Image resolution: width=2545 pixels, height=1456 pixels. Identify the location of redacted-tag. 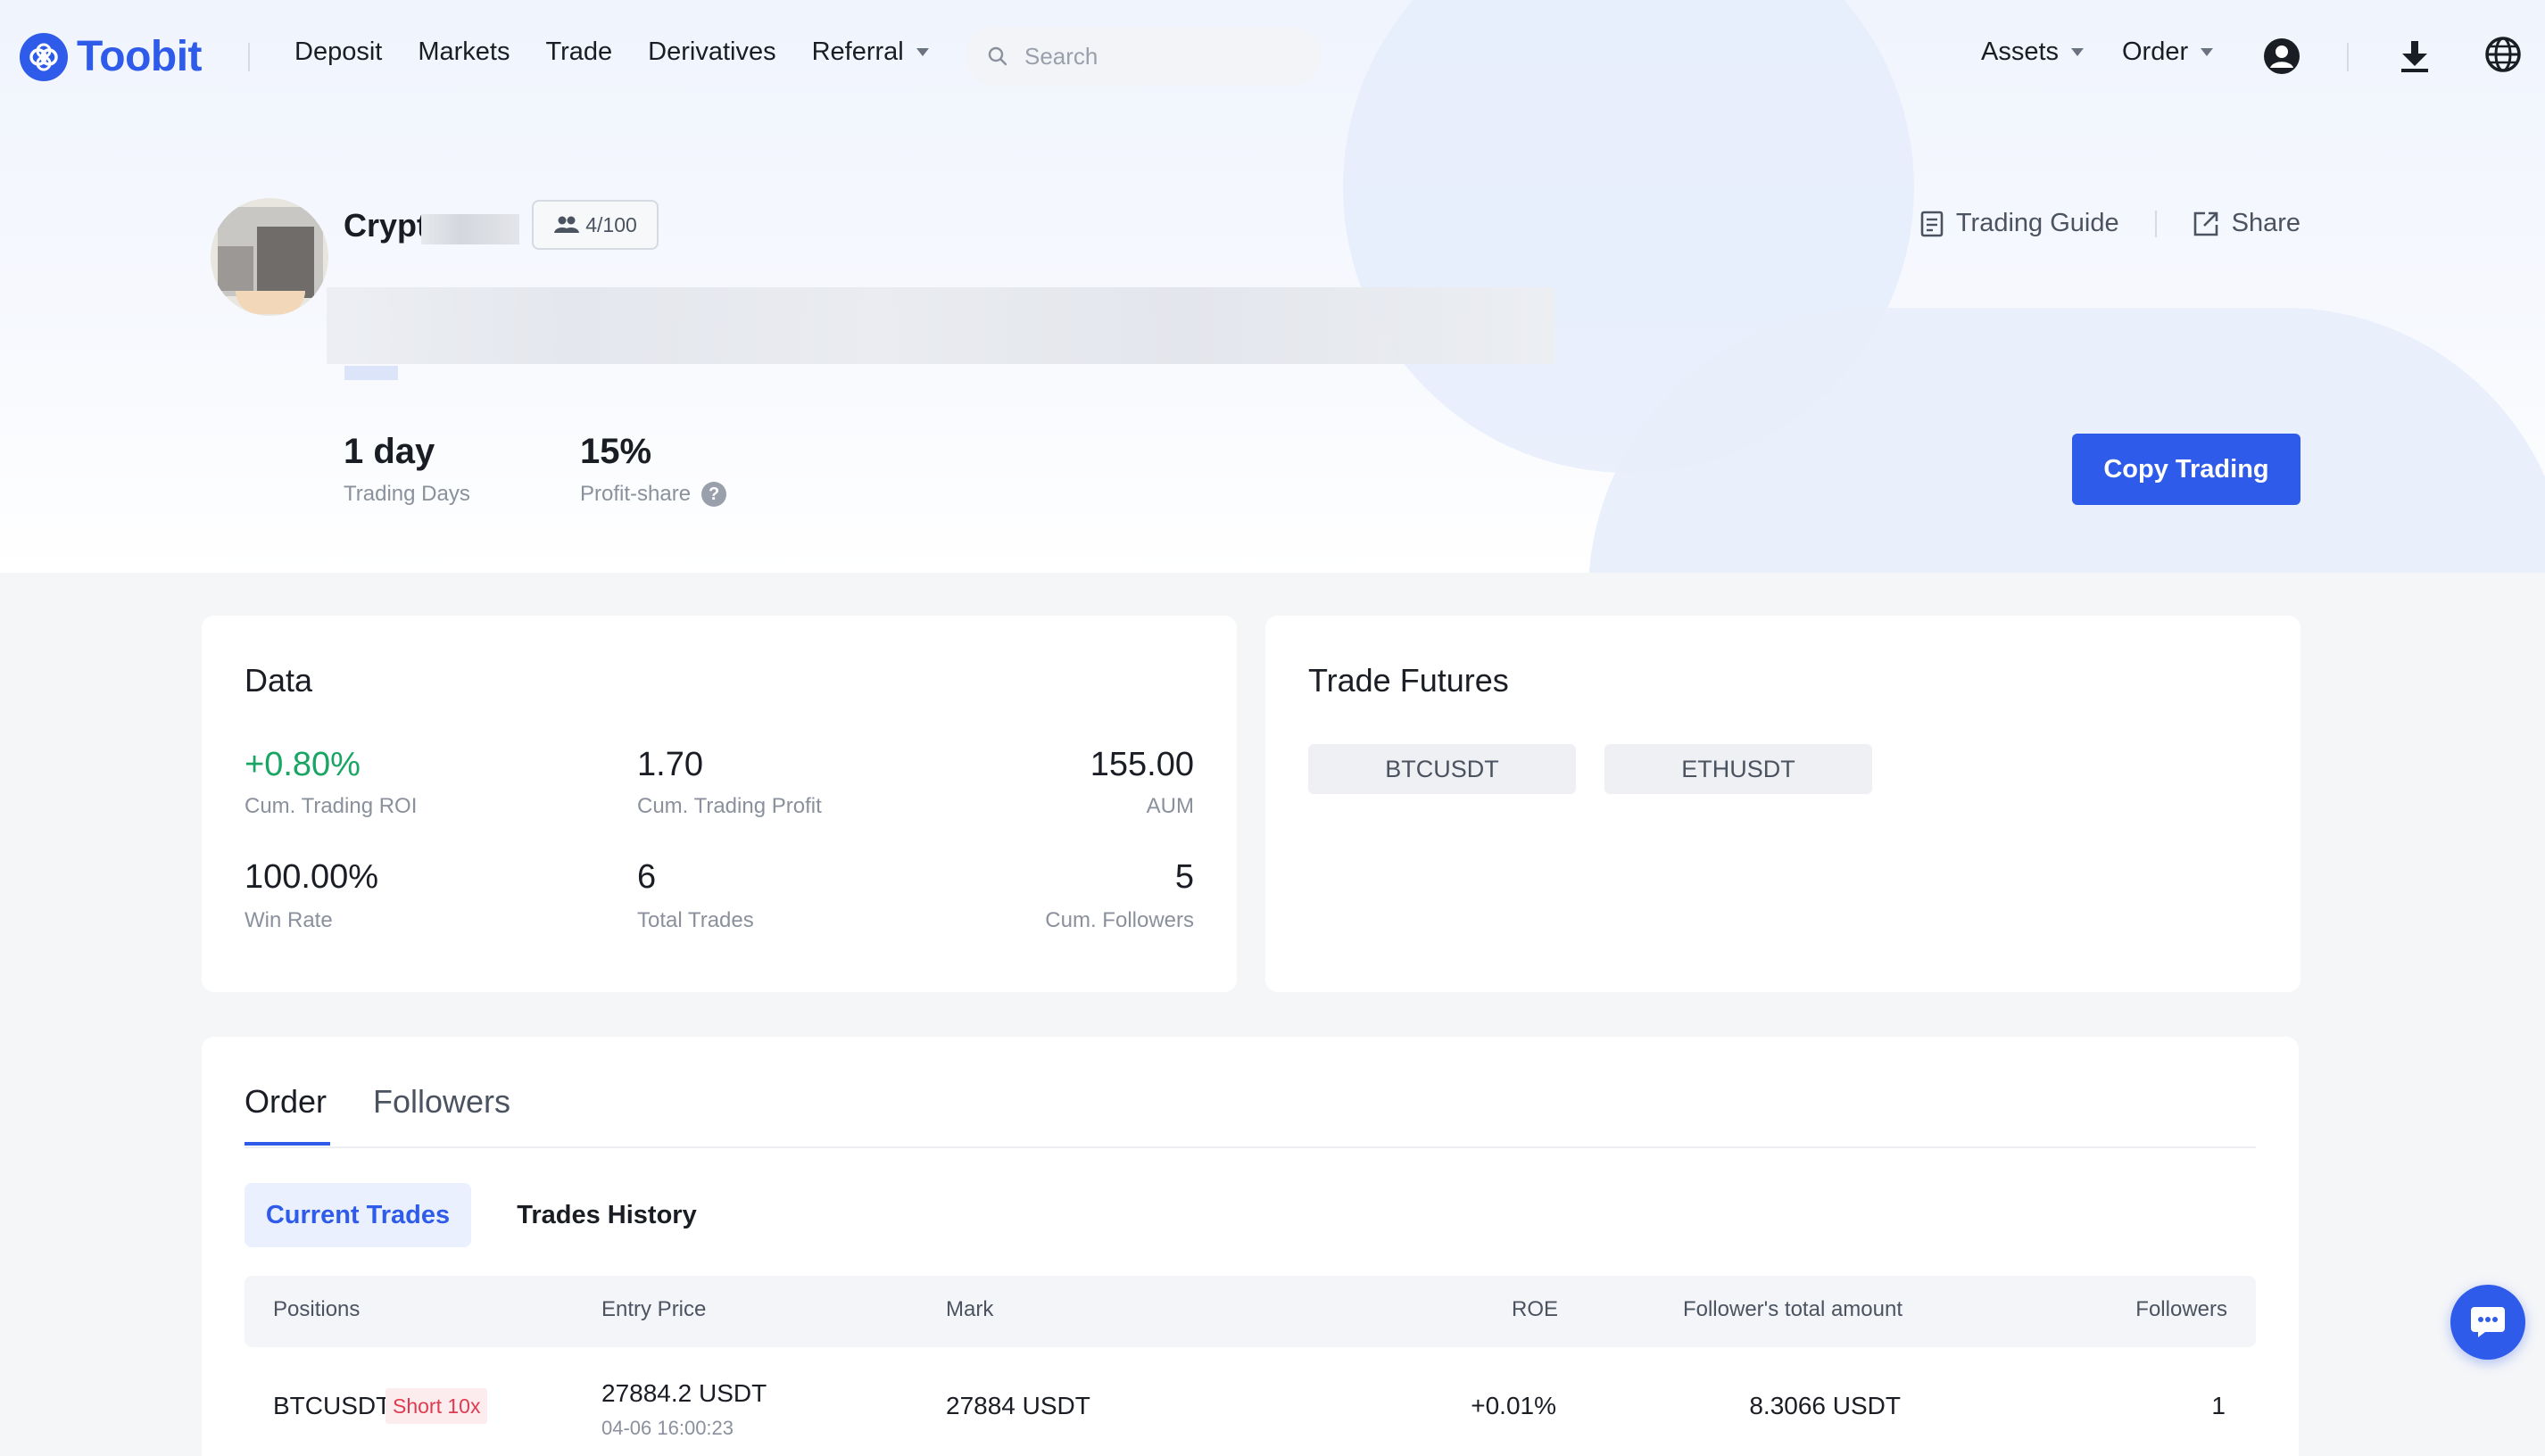
(371, 373).